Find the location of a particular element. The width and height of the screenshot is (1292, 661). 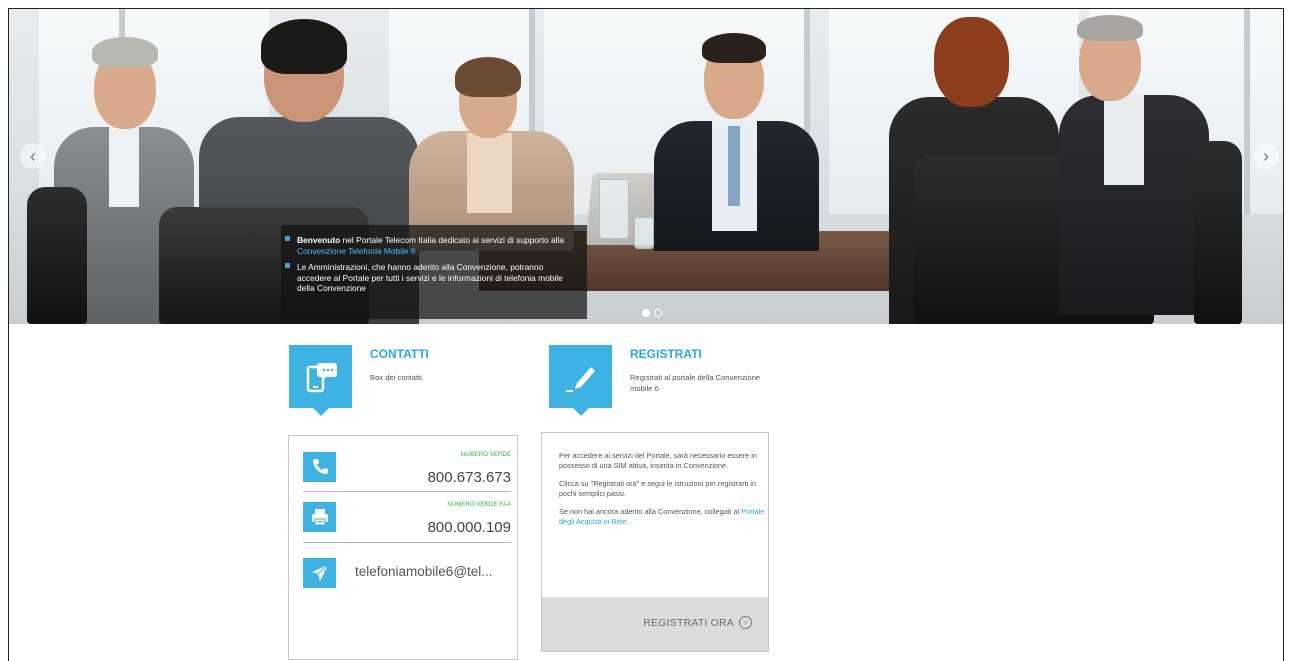

phone-icon is located at coordinates (320, 466).